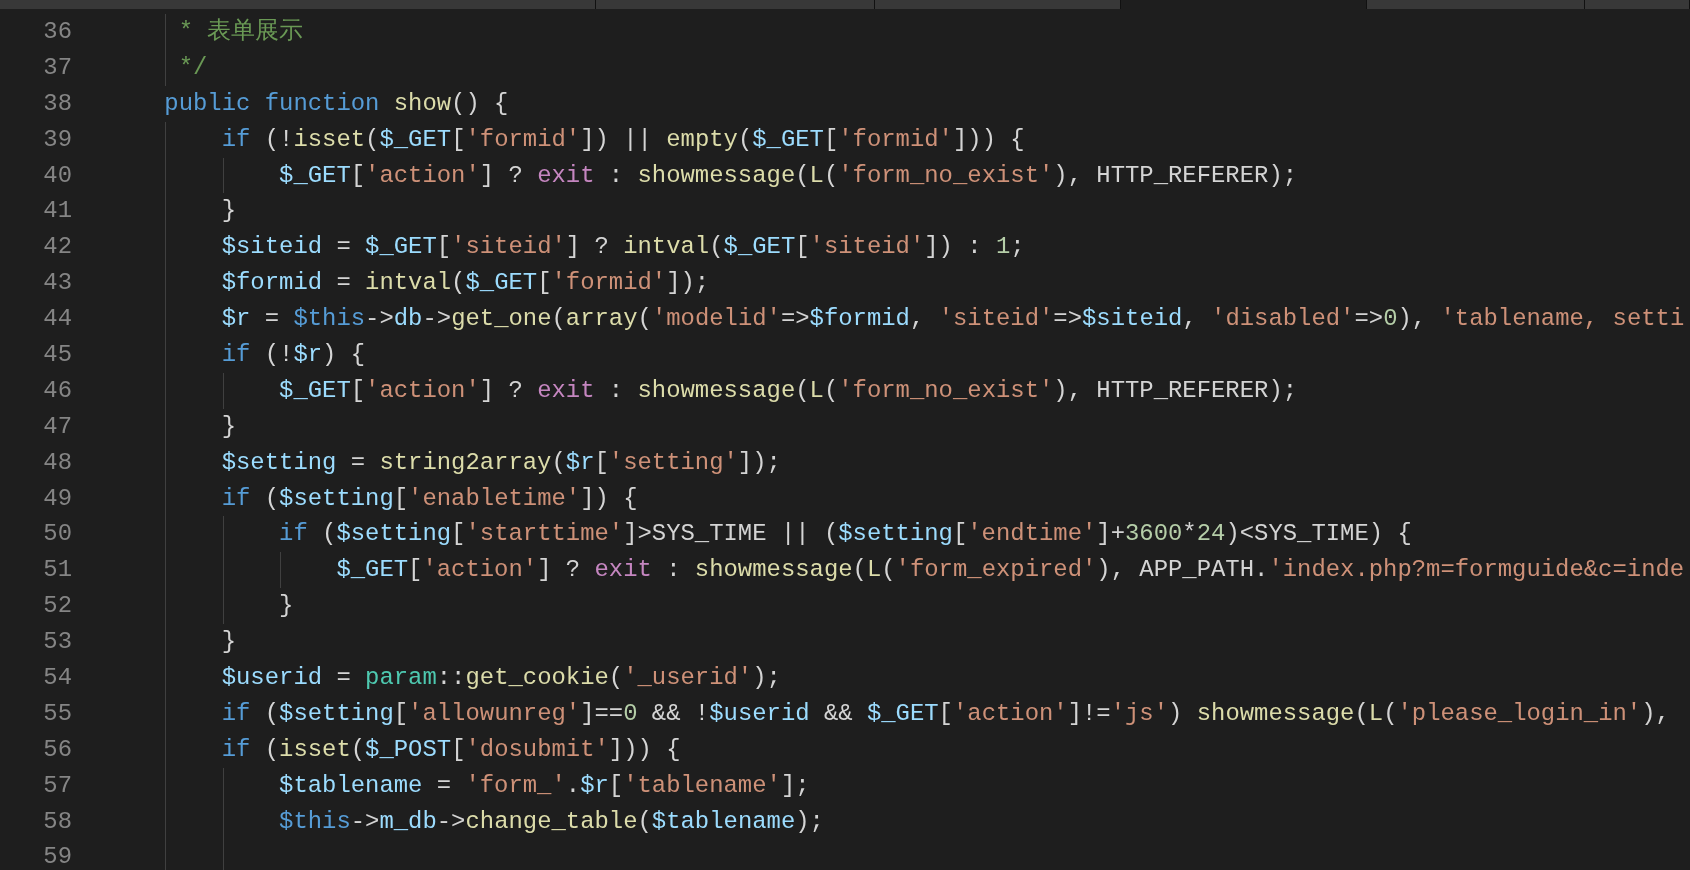  I want to click on line-number: 52, so click(57, 606).